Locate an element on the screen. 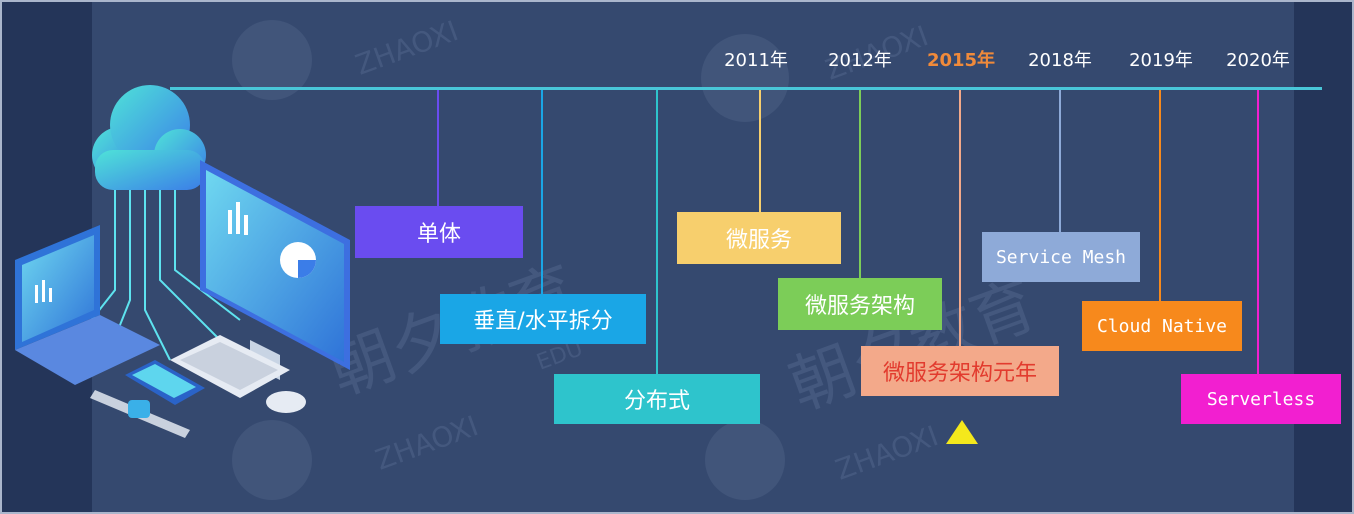  stage-box-microservice: 微服务 is located at coordinates (759, 238).